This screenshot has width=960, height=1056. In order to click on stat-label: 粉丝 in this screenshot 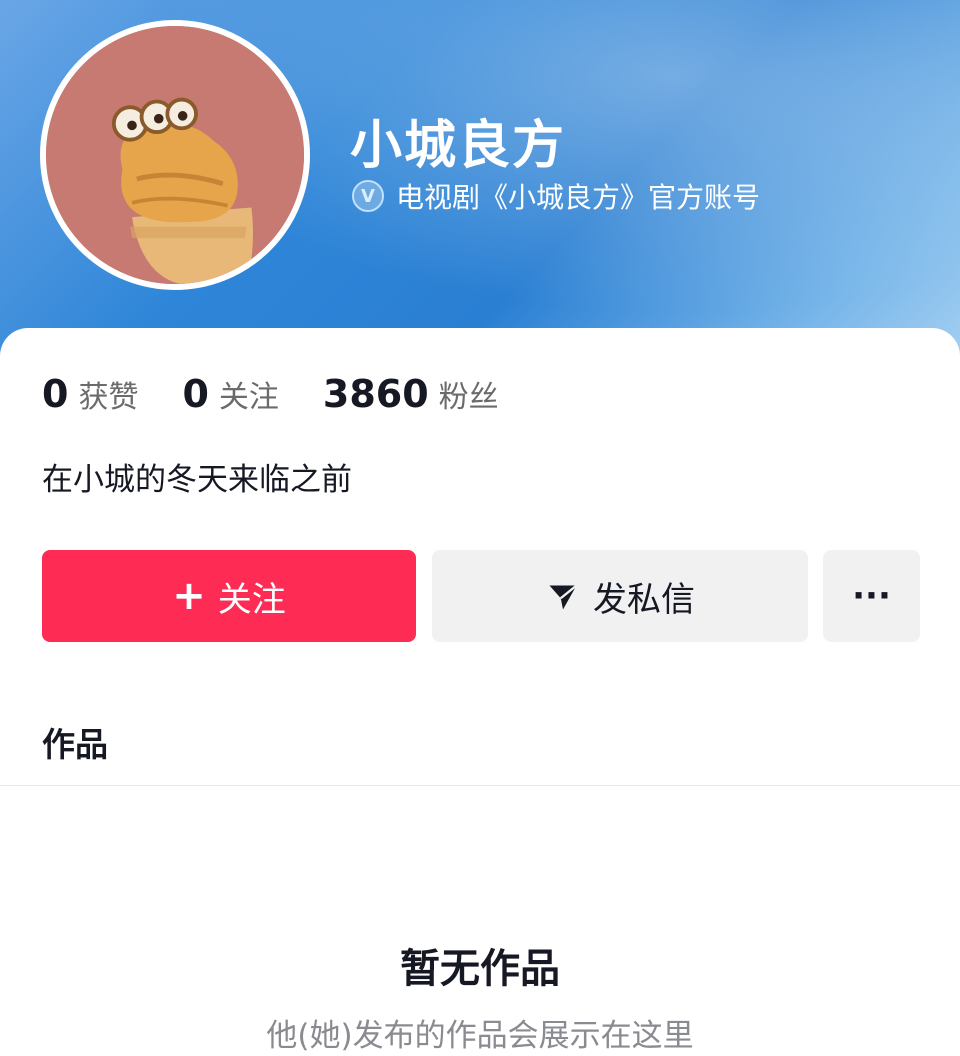, I will do `click(468, 397)`.